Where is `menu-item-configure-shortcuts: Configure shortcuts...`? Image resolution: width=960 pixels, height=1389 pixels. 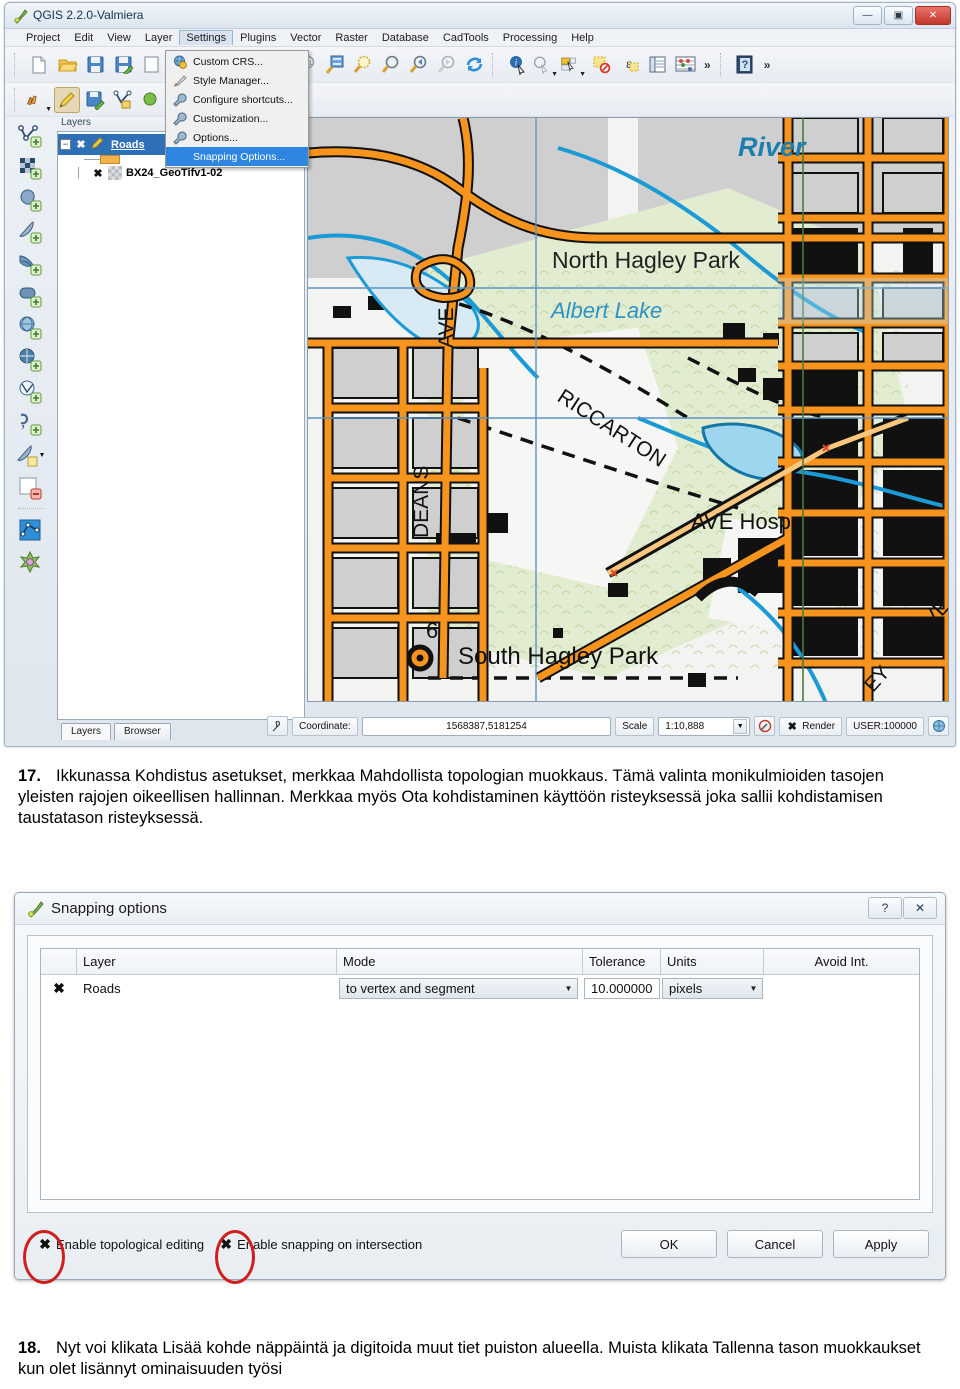 menu-item-configure-shortcuts: Configure shortcuts... is located at coordinates (237, 99).